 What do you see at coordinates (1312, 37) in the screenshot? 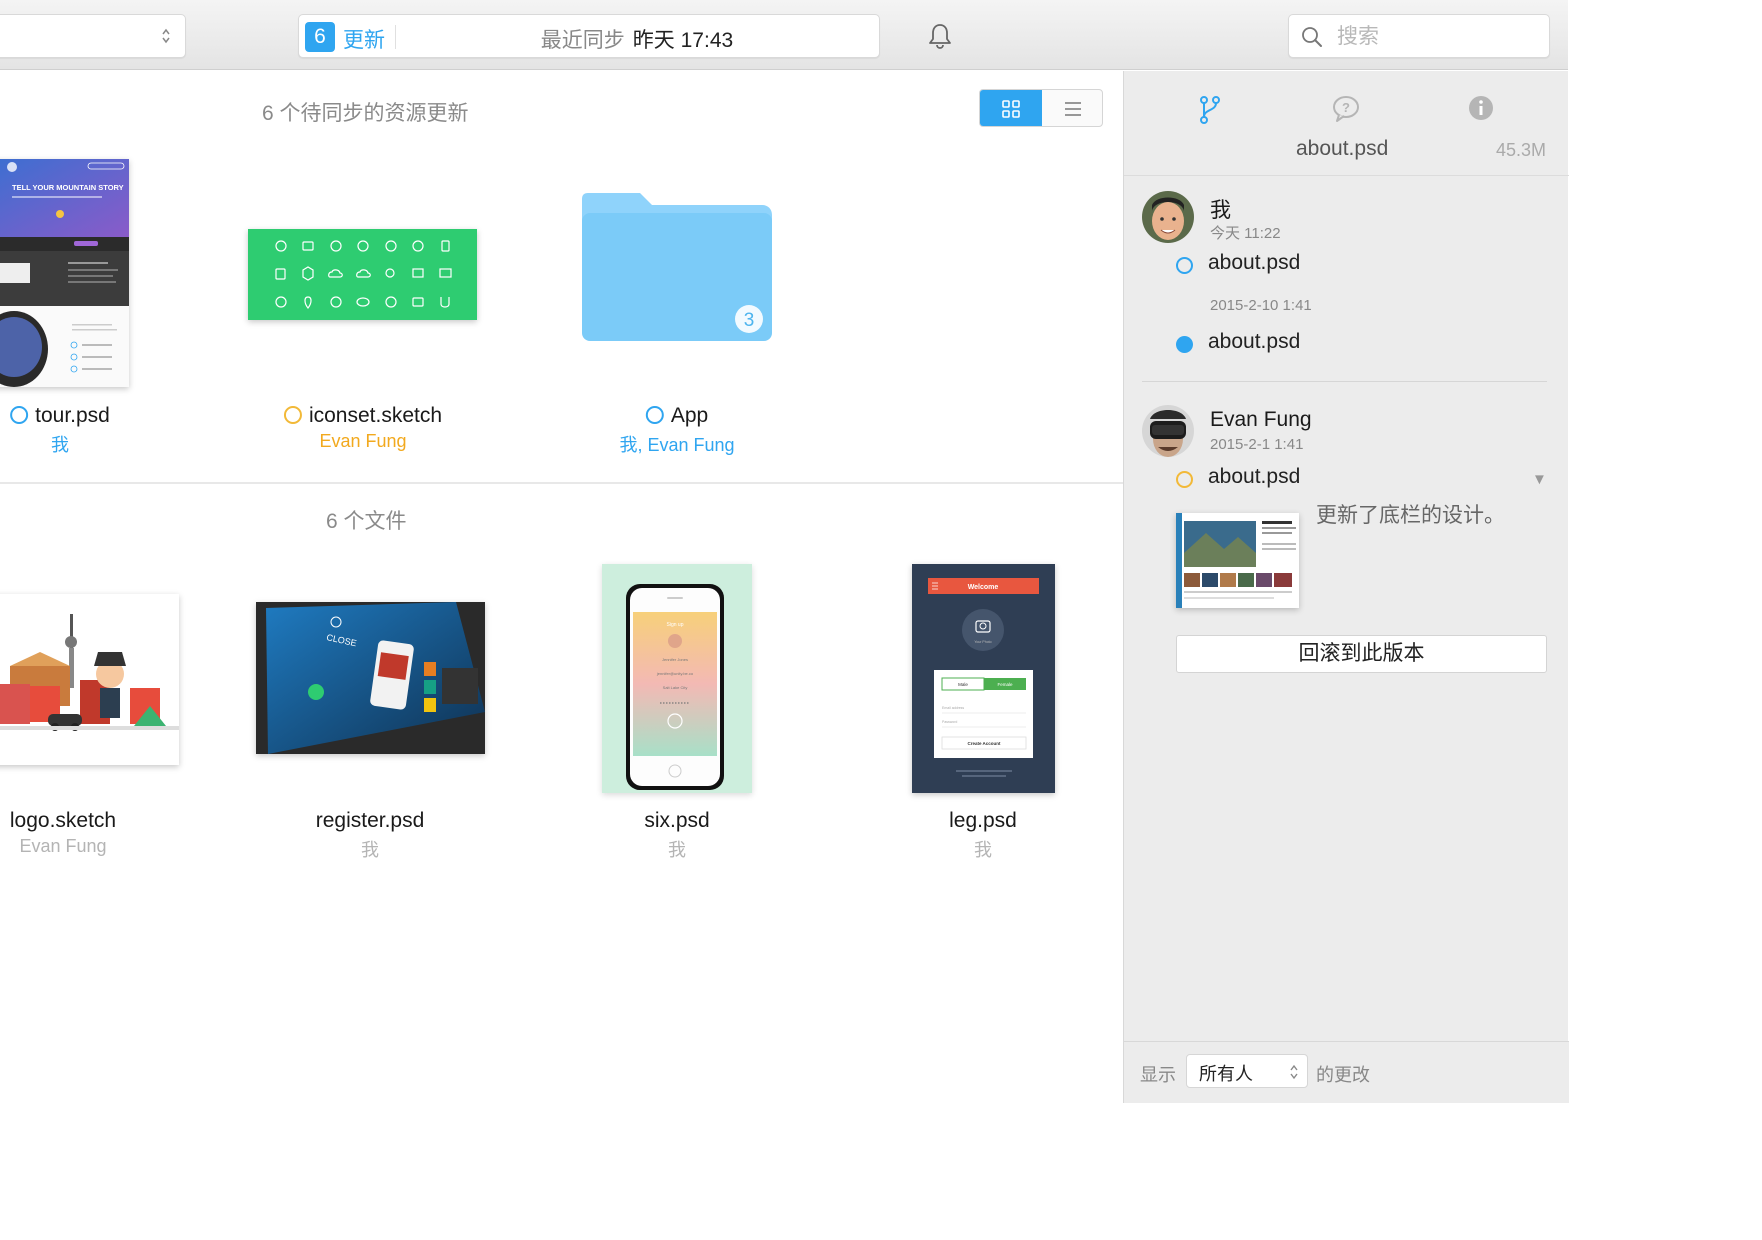
I see `search-icon` at bounding box center [1312, 37].